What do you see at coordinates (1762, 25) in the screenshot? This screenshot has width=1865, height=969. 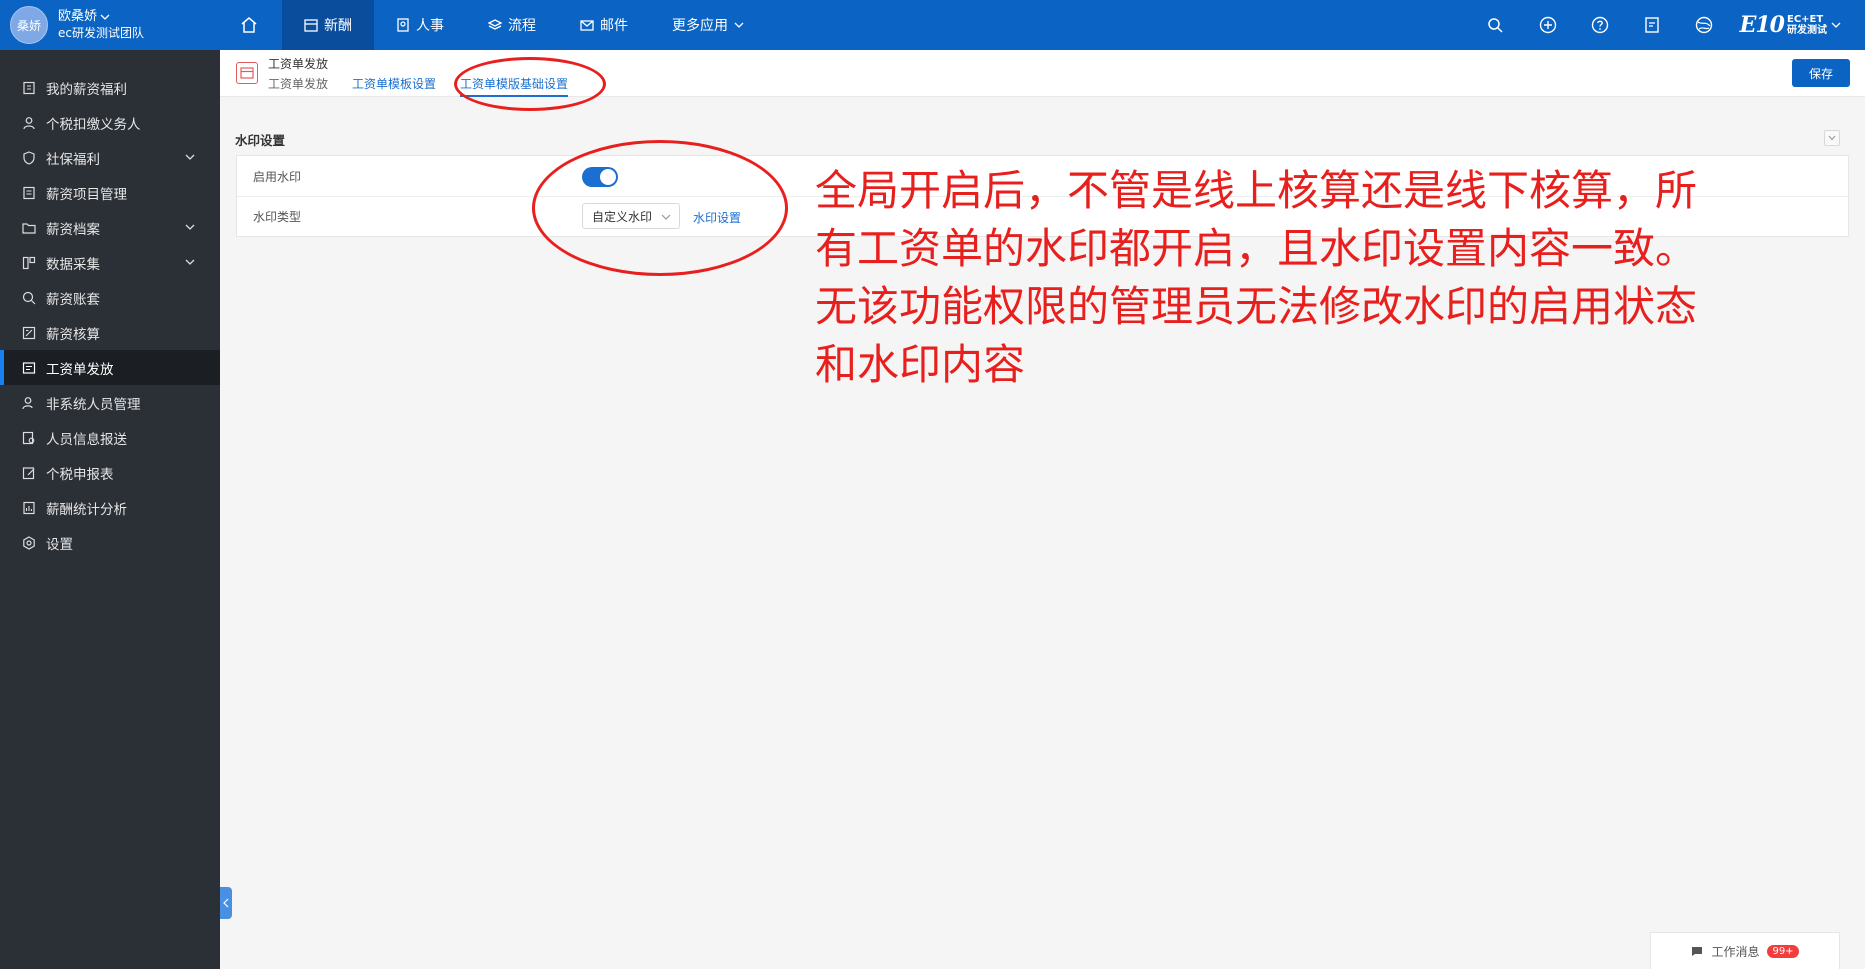 I see `brand-logo: E10` at bounding box center [1762, 25].